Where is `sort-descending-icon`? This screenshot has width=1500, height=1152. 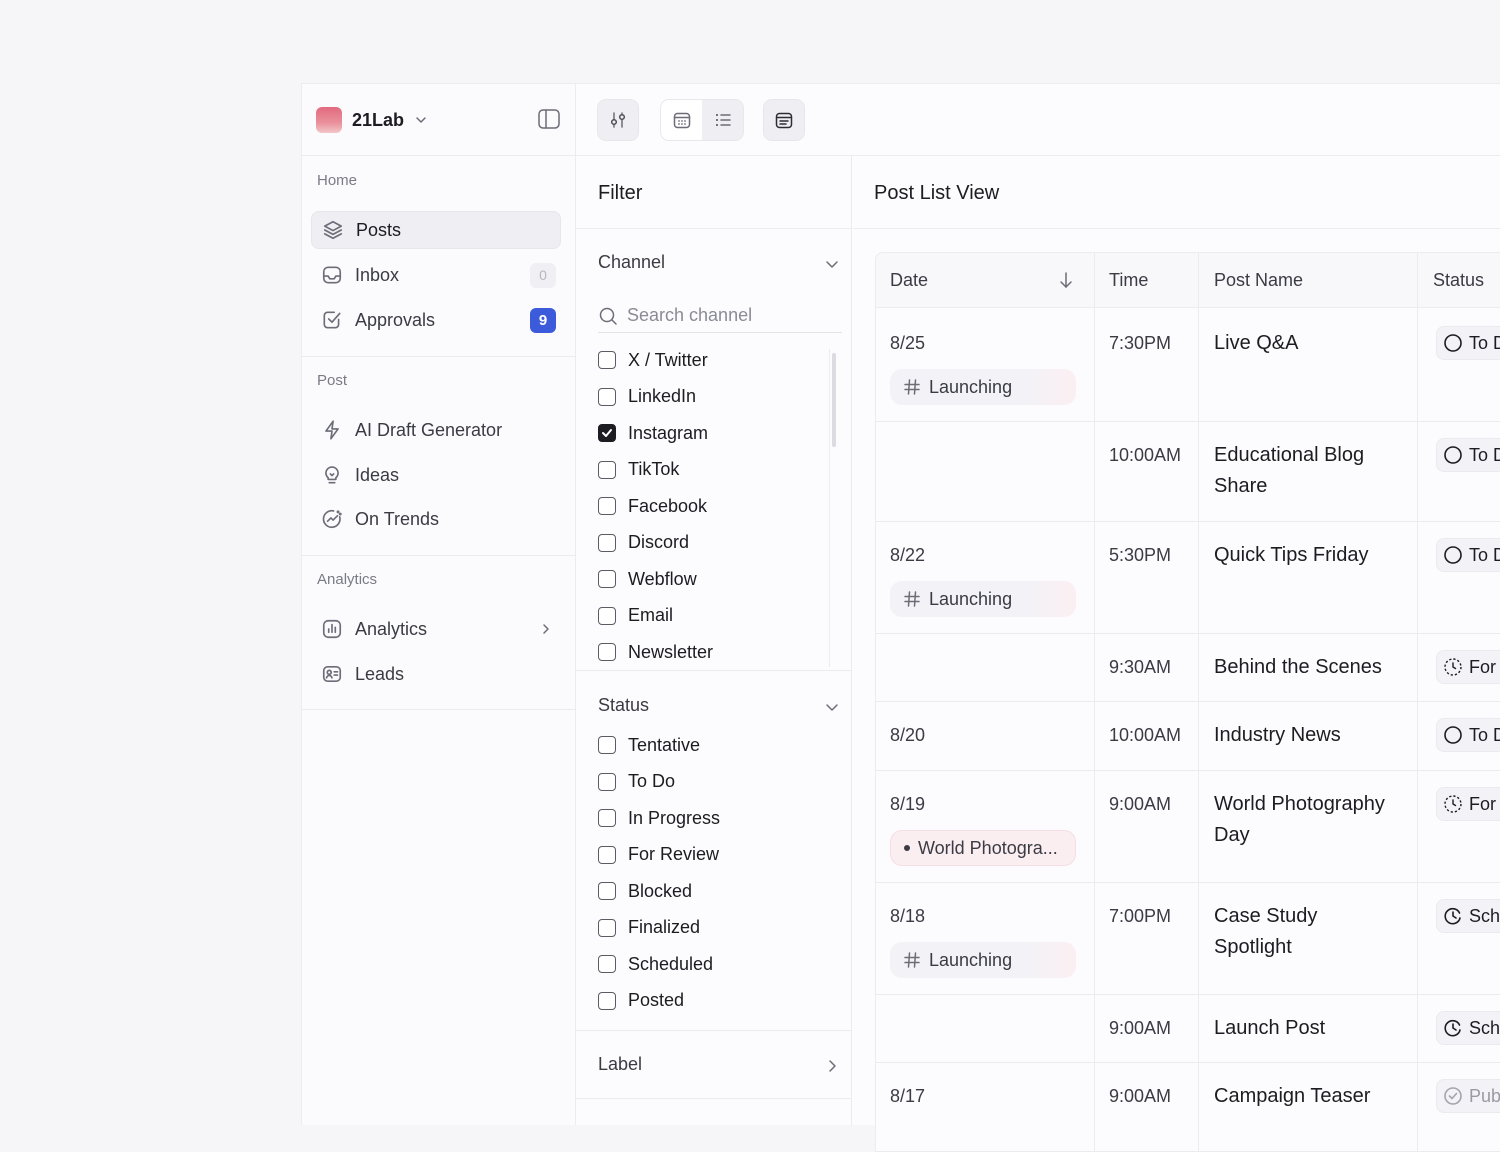 sort-descending-icon is located at coordinates (1066, 280).